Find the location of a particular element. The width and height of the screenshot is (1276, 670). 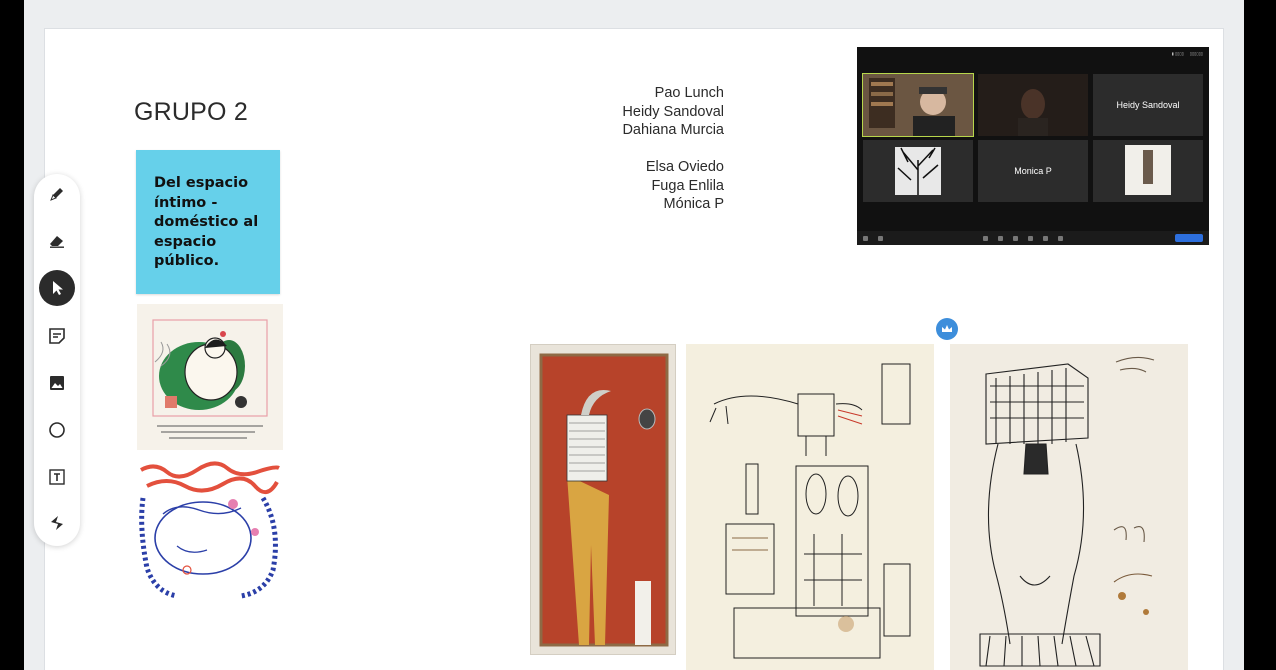

member-name: Mónica P is located at coordinates (693, 204).